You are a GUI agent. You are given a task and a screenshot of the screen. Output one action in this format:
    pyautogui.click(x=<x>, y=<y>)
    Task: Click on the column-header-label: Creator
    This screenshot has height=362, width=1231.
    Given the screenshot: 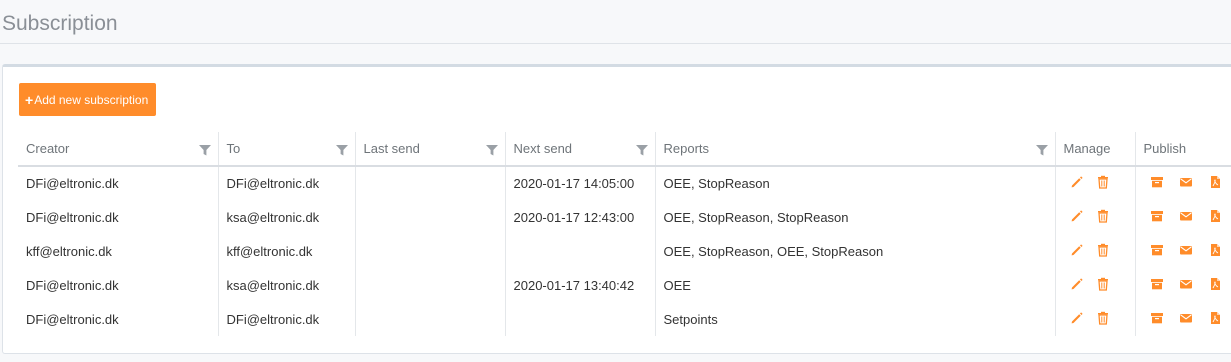 What is the action you would take?
    pyautogui.click(x=48, y=148)
    